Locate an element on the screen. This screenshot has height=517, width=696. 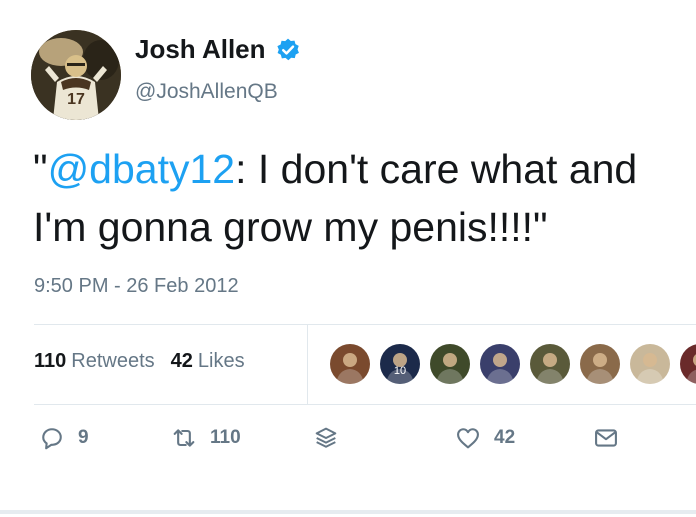
liker-avatars: 10 is located at coordinates (512, 364).